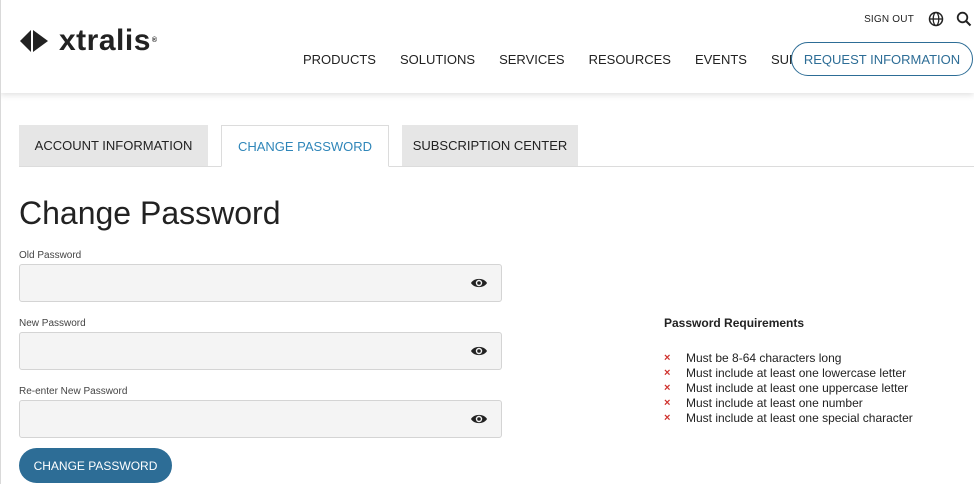  Describe the element at coordinates (889, 19) in the screenshot. I see `sign-out-link: SIGN OUT` at that location.